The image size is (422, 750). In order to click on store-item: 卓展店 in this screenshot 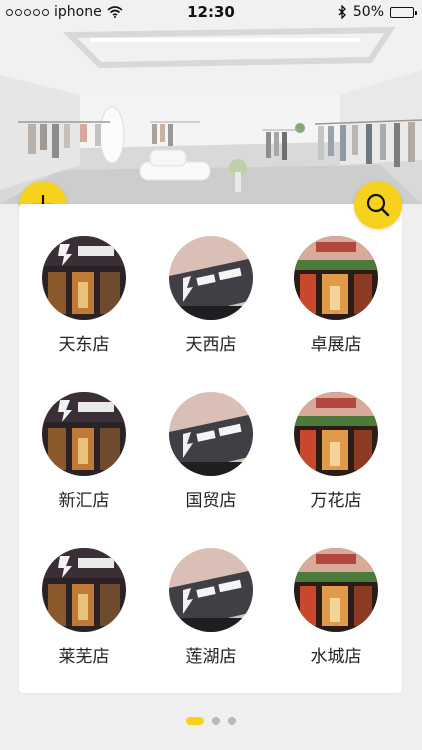, I will do `click(336, 295)`.